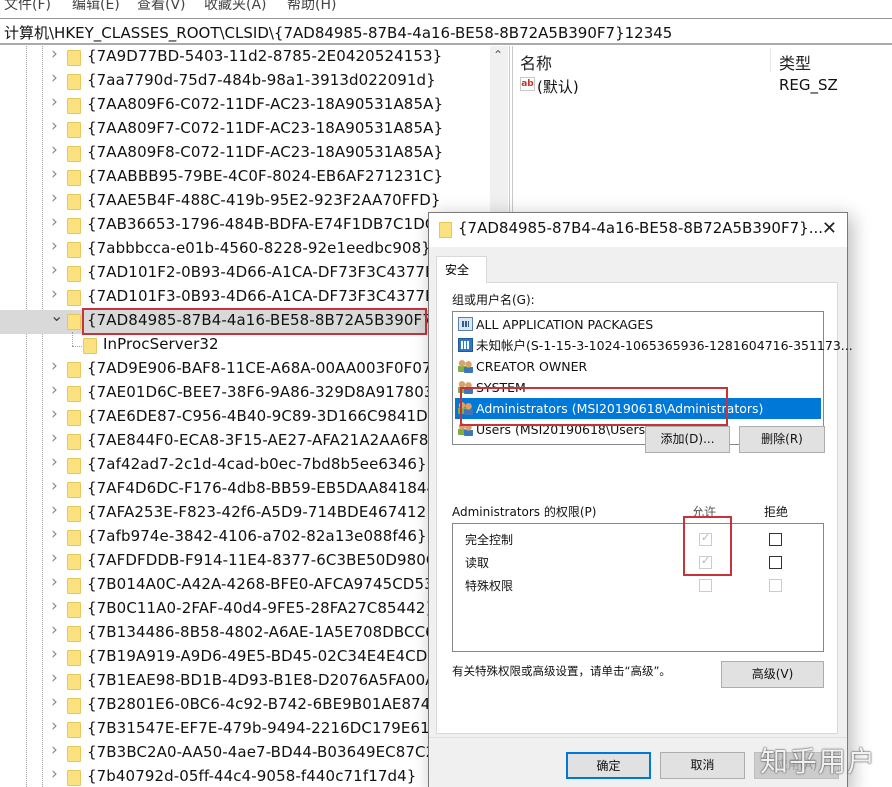 The height and width of the screenshot is (787, 892). What do you see at coordinates (702, 765) in the screenshot?
I see `cancel-button: 取消` at bounding box center [702, 765].